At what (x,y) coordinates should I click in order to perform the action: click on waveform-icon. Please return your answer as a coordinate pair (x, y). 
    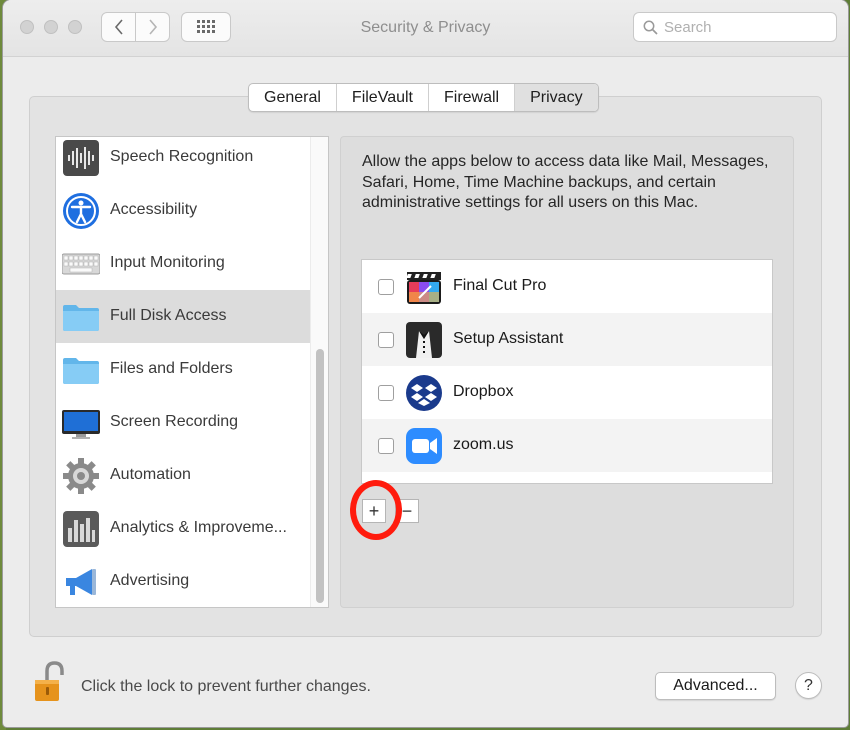
    Looking at the image, I should click on (81, 158).